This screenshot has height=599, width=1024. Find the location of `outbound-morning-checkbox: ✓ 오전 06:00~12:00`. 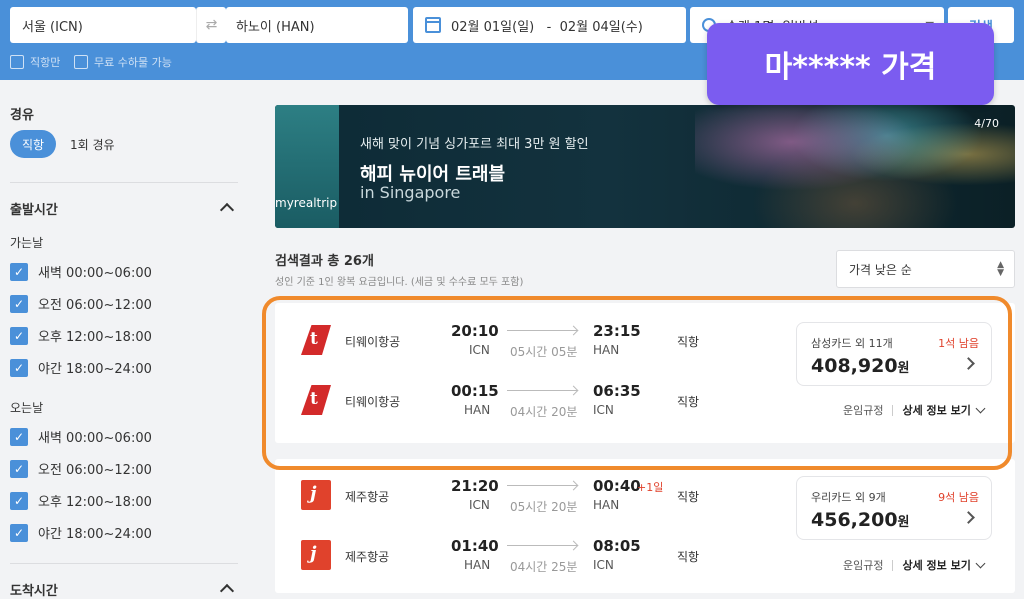

outbound-morning-checkbox: ✓ 오전 06:00~12:00 is located at coordinates (81, 303).